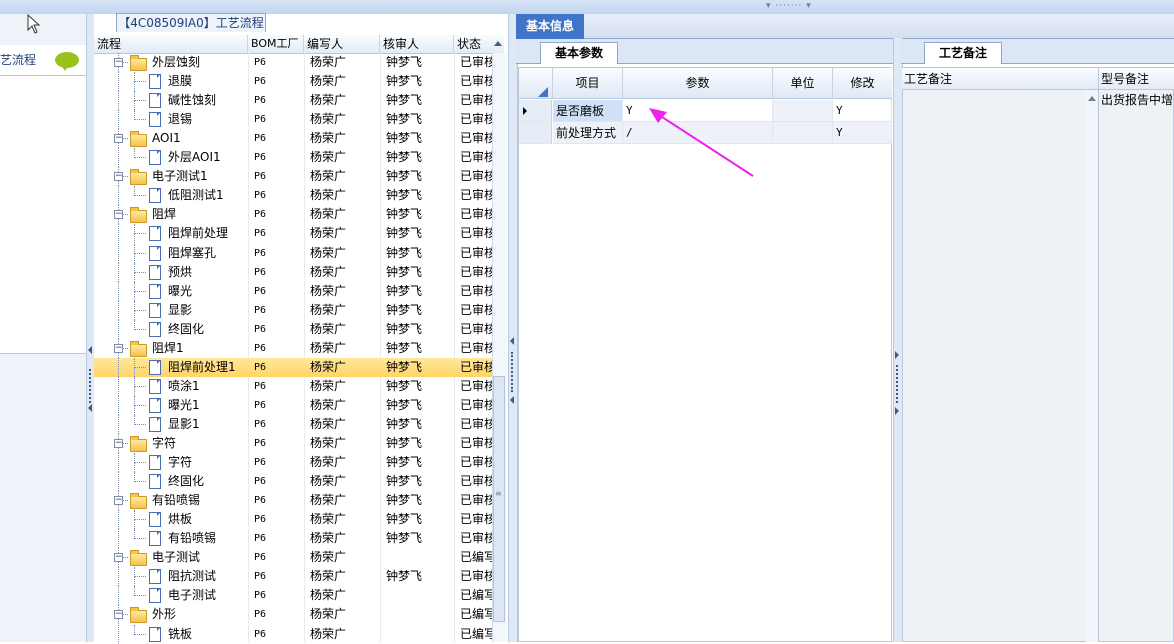 The height and width of the screenshot is (644, 1174). I want to click on collapse-left-icon, so click(90, 408).